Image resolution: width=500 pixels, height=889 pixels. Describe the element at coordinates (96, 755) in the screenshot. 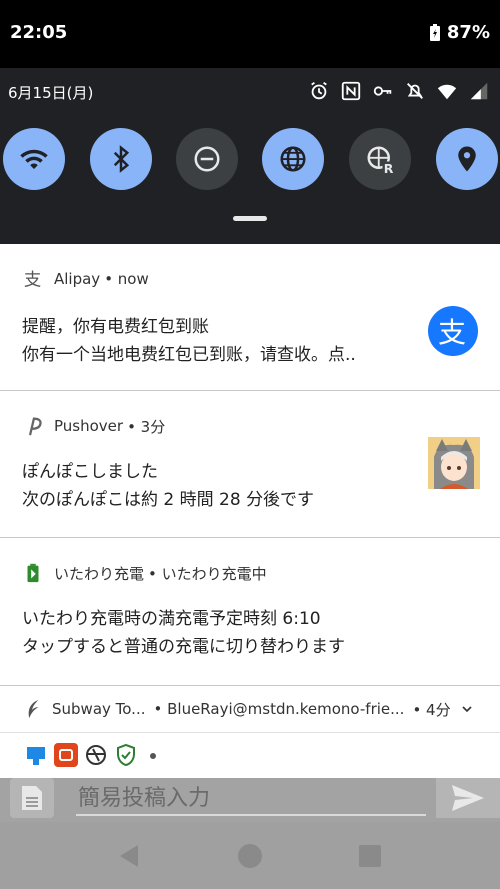

I see `helmet-app-icon` at that location.